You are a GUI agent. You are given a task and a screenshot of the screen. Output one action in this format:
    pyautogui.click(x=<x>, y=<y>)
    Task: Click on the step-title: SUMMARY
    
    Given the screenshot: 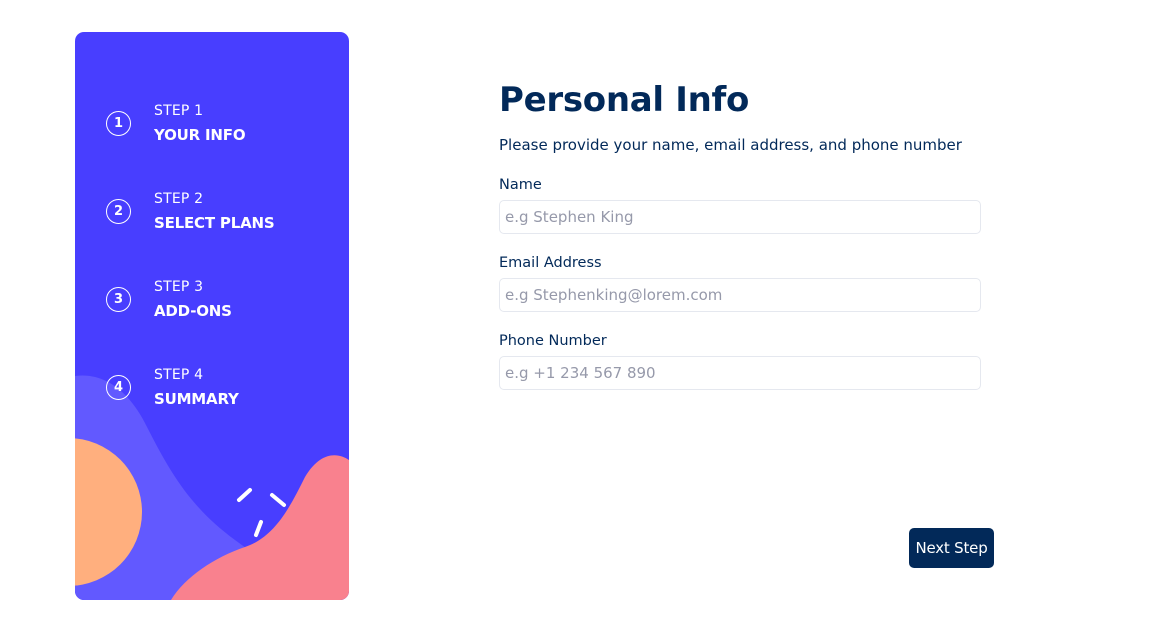 What is the action you would take?
    pyautogui.click(x=196, y=399)
    